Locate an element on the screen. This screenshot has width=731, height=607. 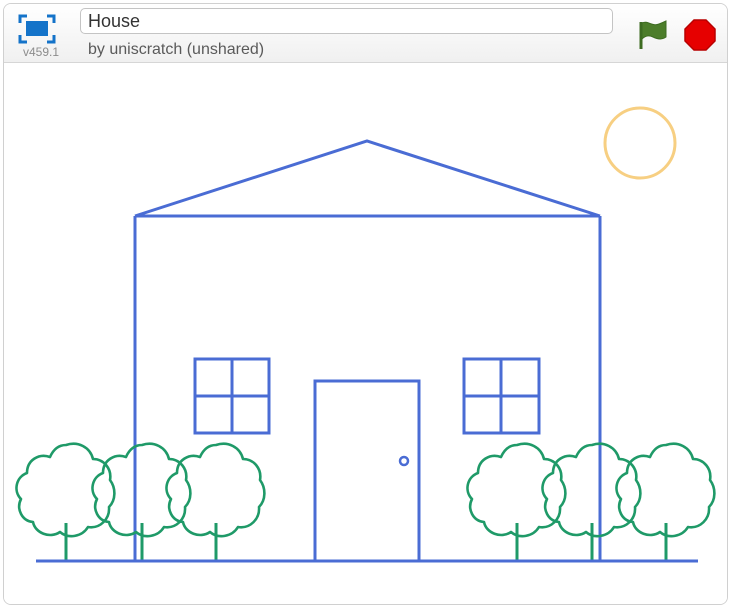
green-flag-button is located at coordinates (652, 34).